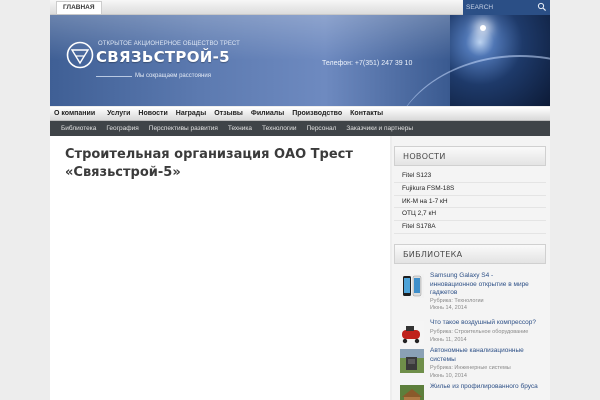 The image size is (600, 400). I want to click on menu-item-reviews: Отзывы, so click(228, 113).